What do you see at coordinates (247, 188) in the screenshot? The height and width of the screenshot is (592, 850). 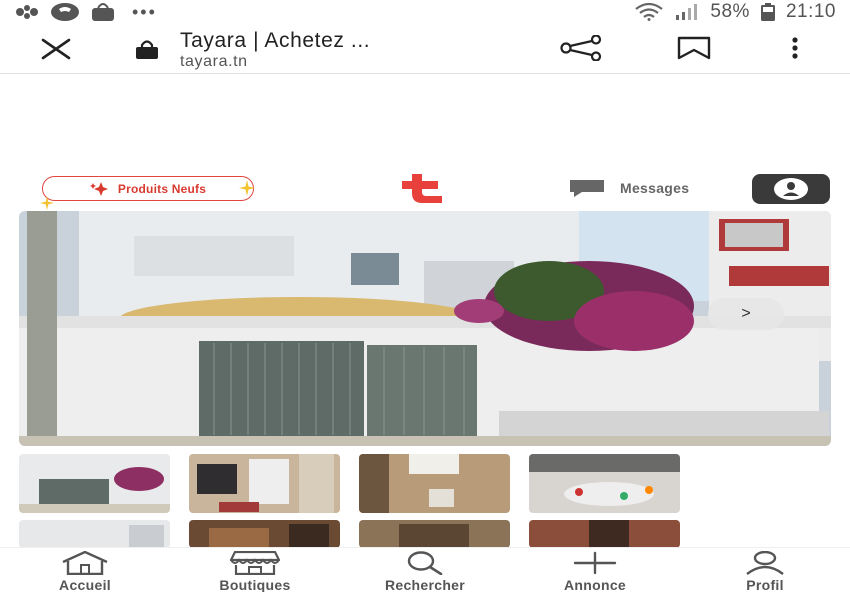 I see `sparkle-yellow-icon` at bounding box center [247, 188].